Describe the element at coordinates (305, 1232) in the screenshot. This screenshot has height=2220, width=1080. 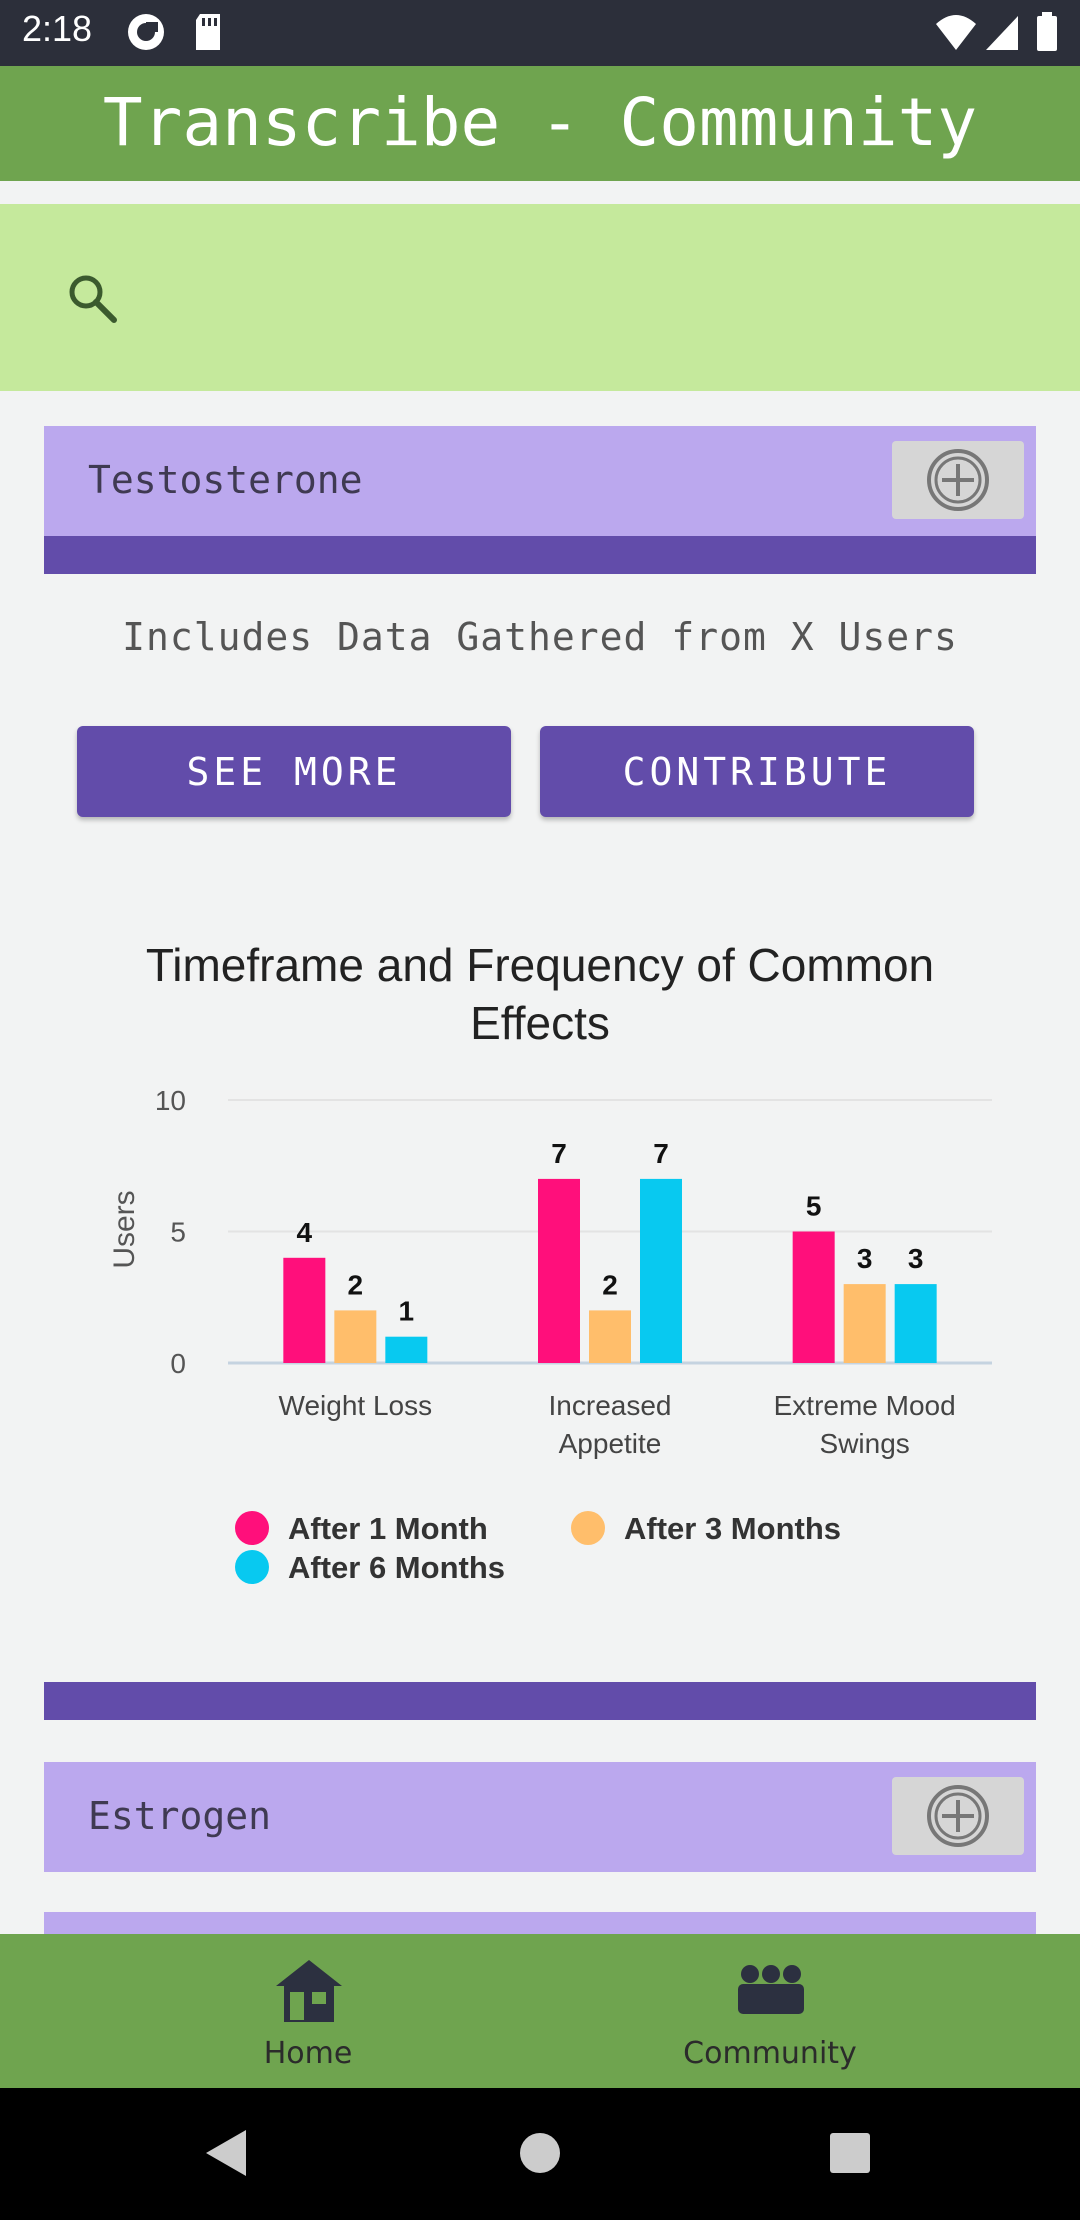
I see `data-label: 4` at that location.